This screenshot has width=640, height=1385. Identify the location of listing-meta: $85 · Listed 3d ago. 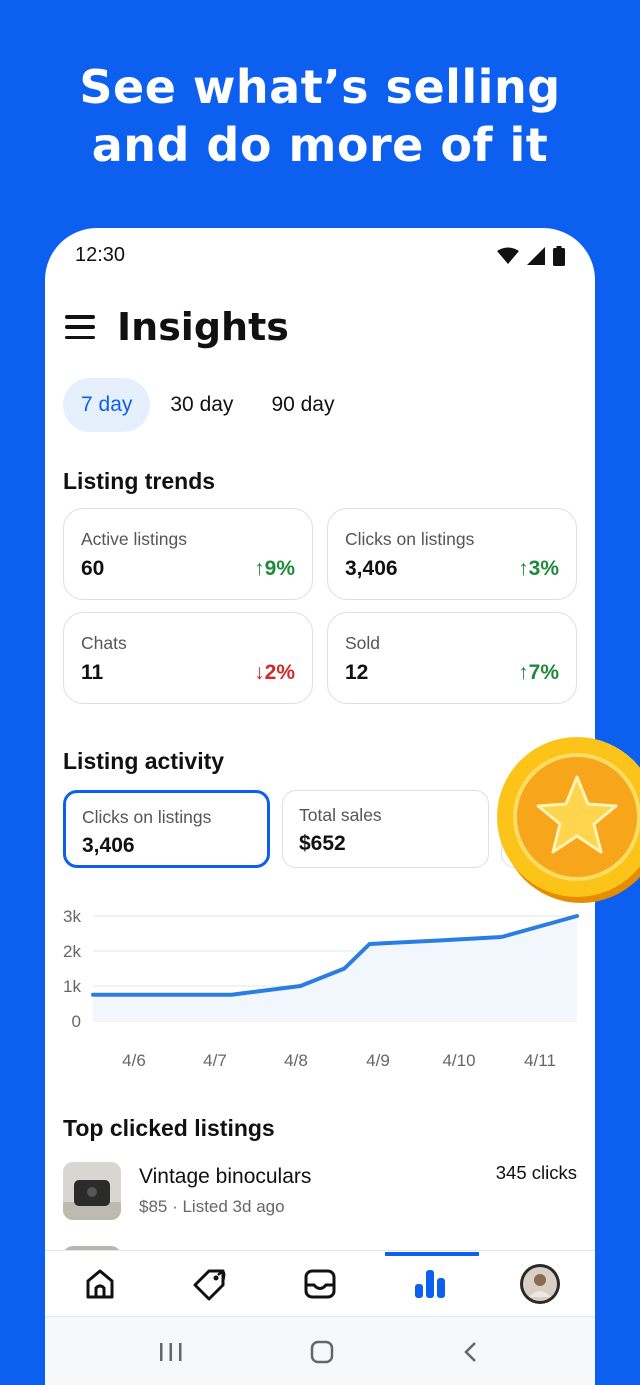
(212, 1206).